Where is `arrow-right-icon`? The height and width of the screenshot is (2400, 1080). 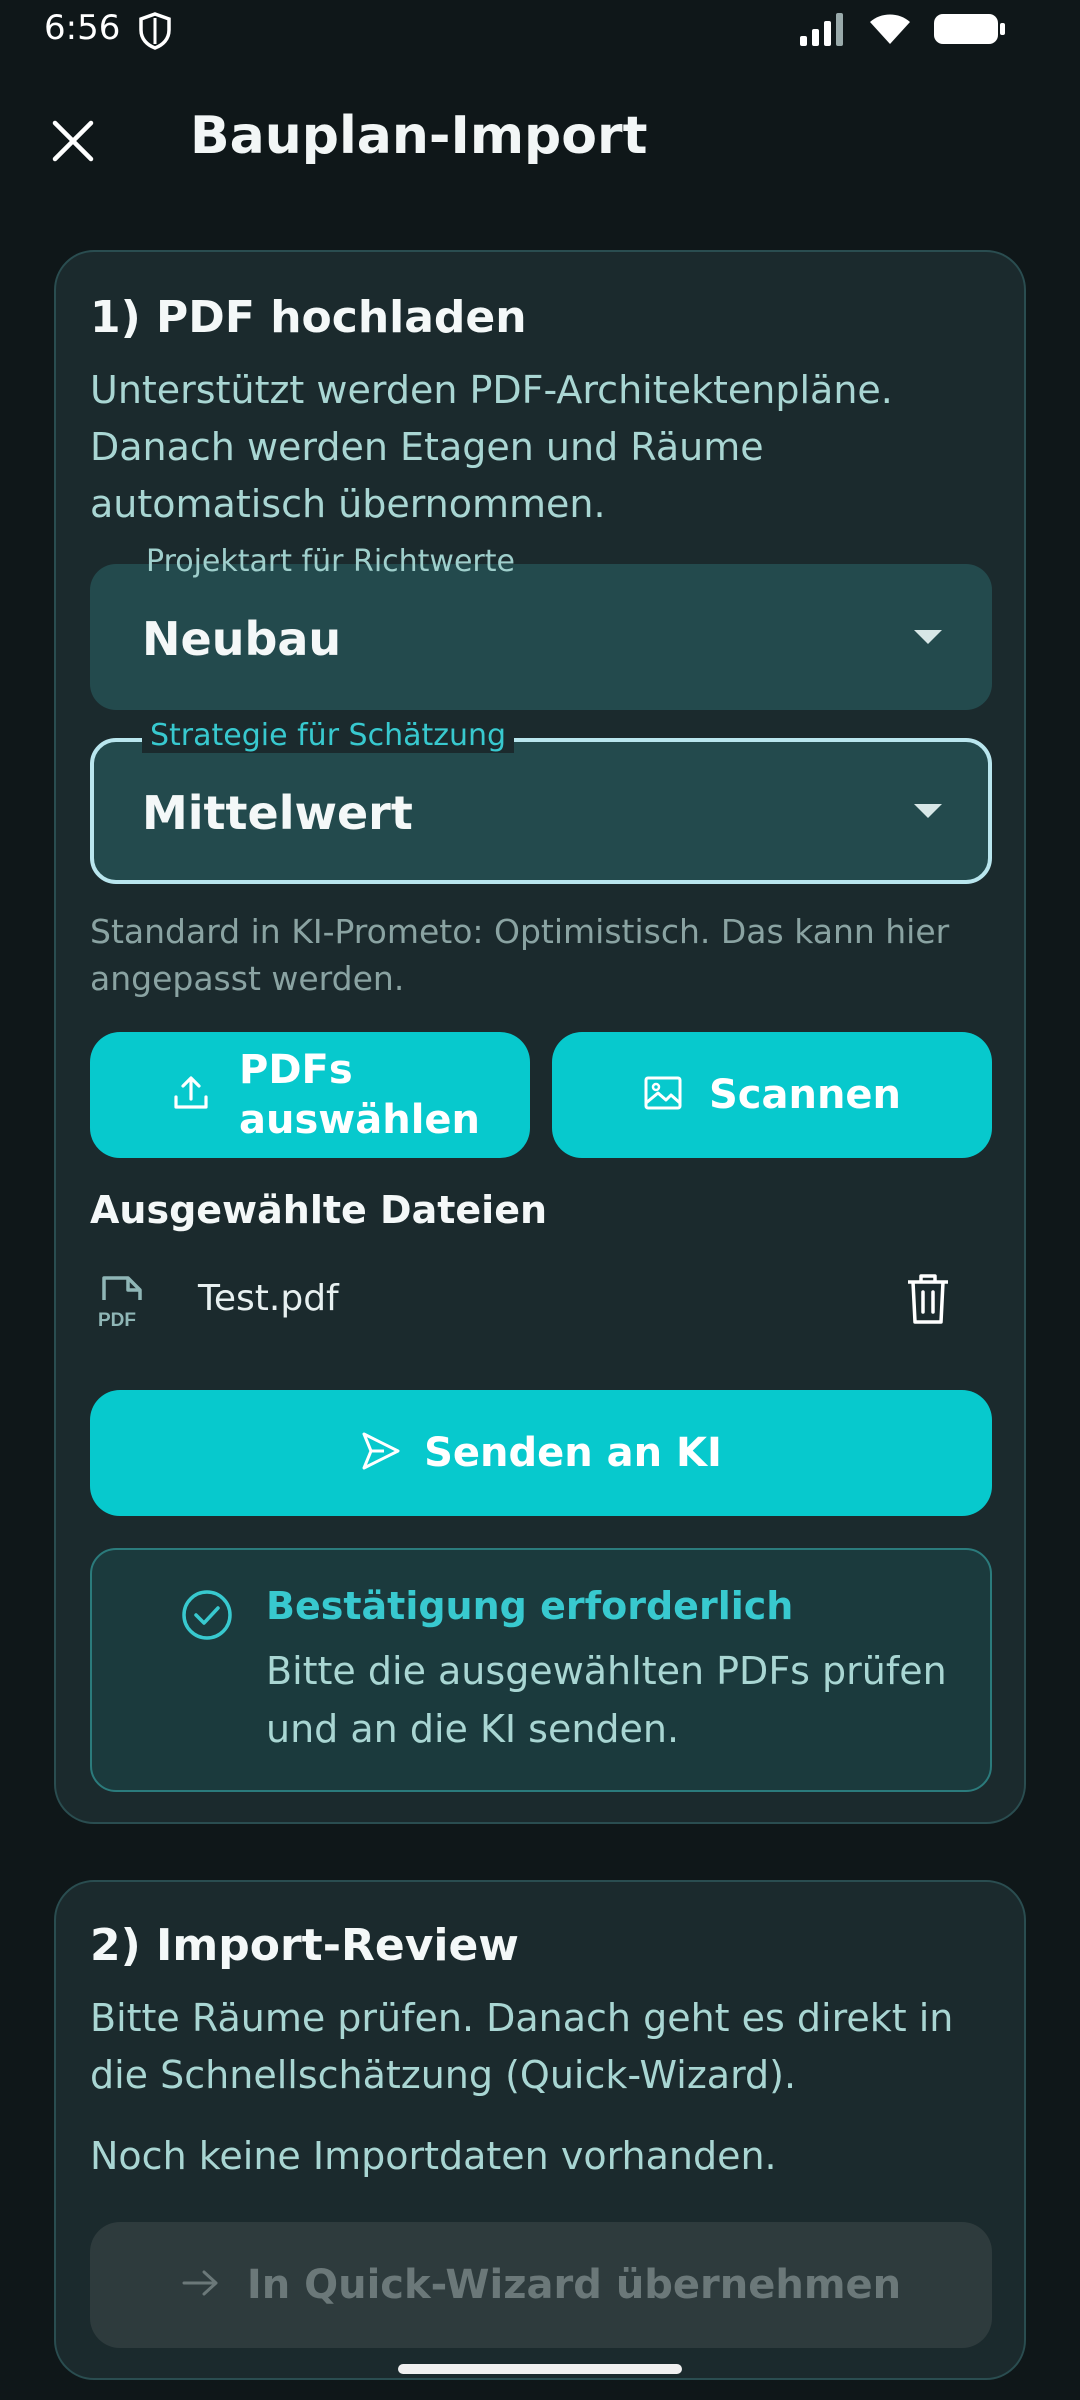 arrow-right-icon is located at coordinates (201, 2285).